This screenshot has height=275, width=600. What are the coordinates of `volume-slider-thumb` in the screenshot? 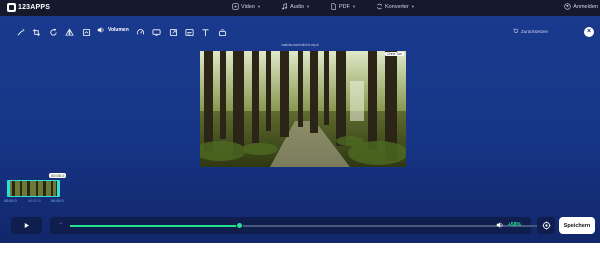 It's located at (240, 225).